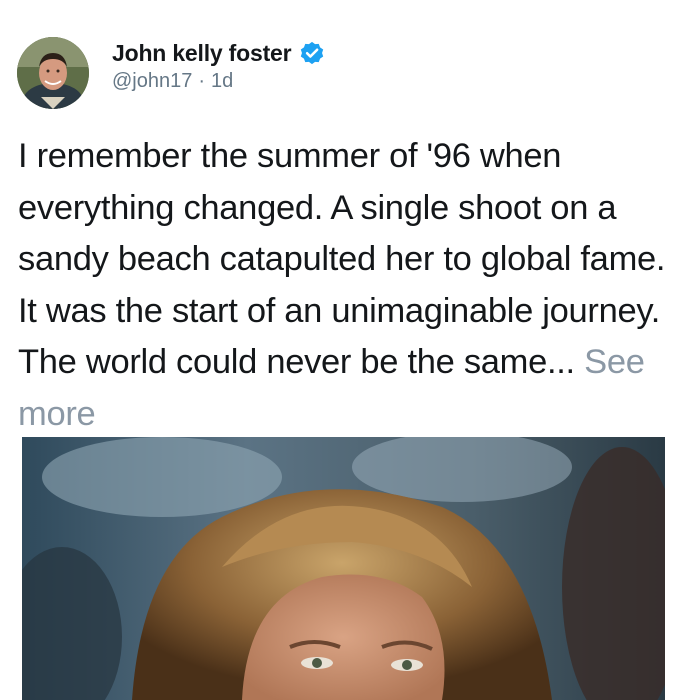 The image size is (700, 700). I want to click on display-name: John kelly foster, so click(202, 53).